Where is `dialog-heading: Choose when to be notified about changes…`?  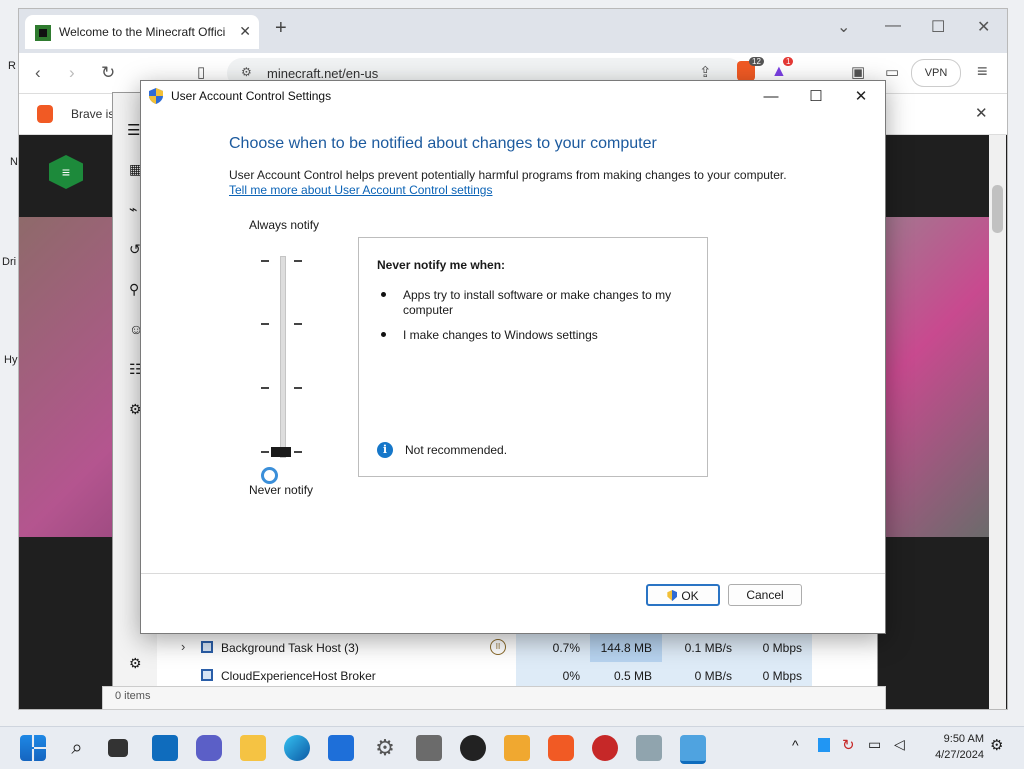
dialog-heading: Choose when to be notified about changes… is located at coordinates (443, 143).